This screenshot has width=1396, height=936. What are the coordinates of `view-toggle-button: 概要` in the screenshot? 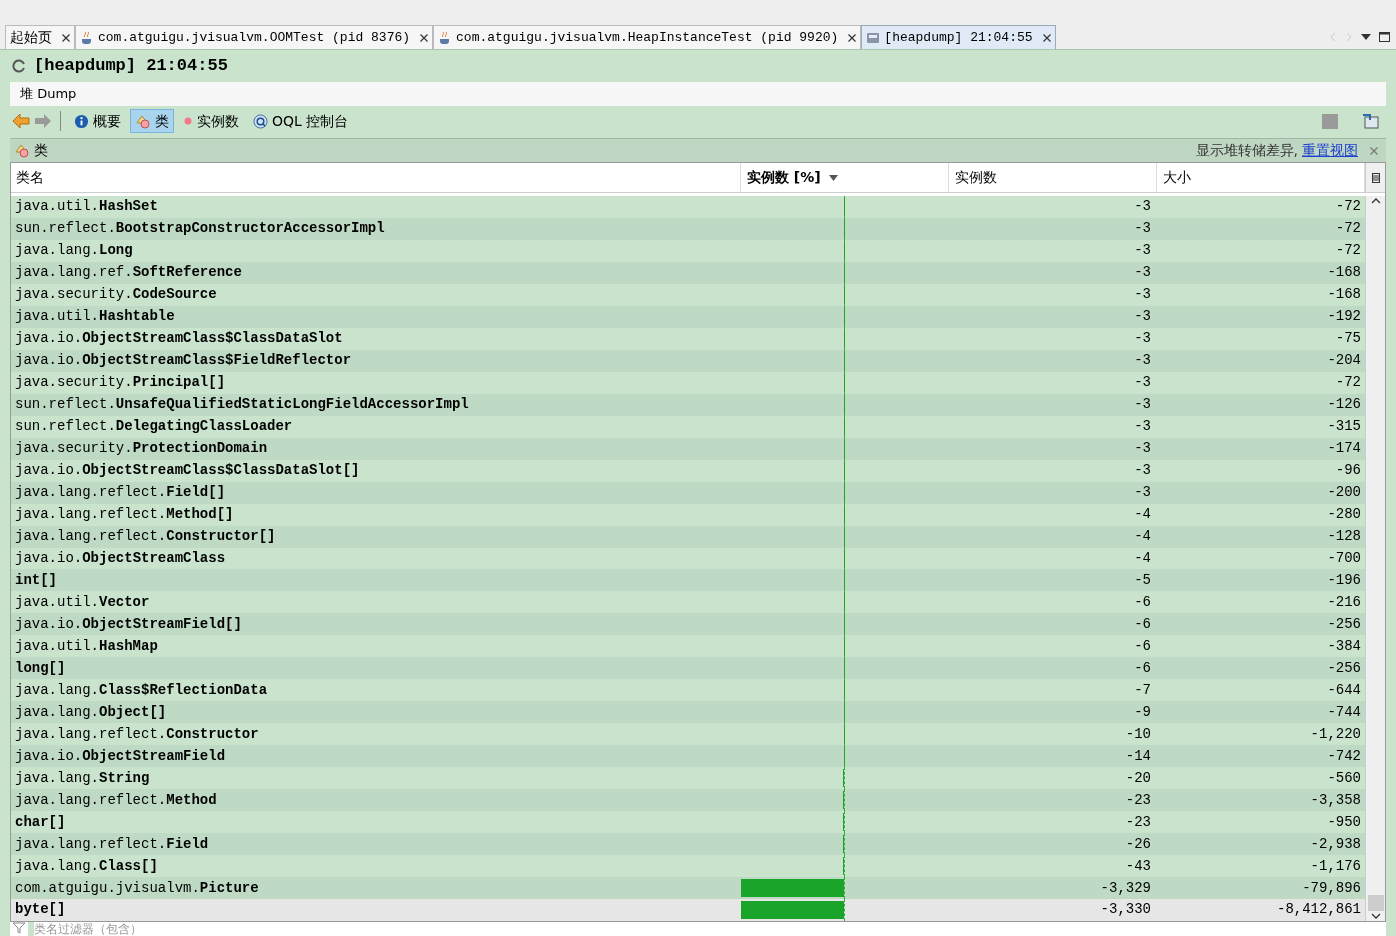 It's located at (97, 121).